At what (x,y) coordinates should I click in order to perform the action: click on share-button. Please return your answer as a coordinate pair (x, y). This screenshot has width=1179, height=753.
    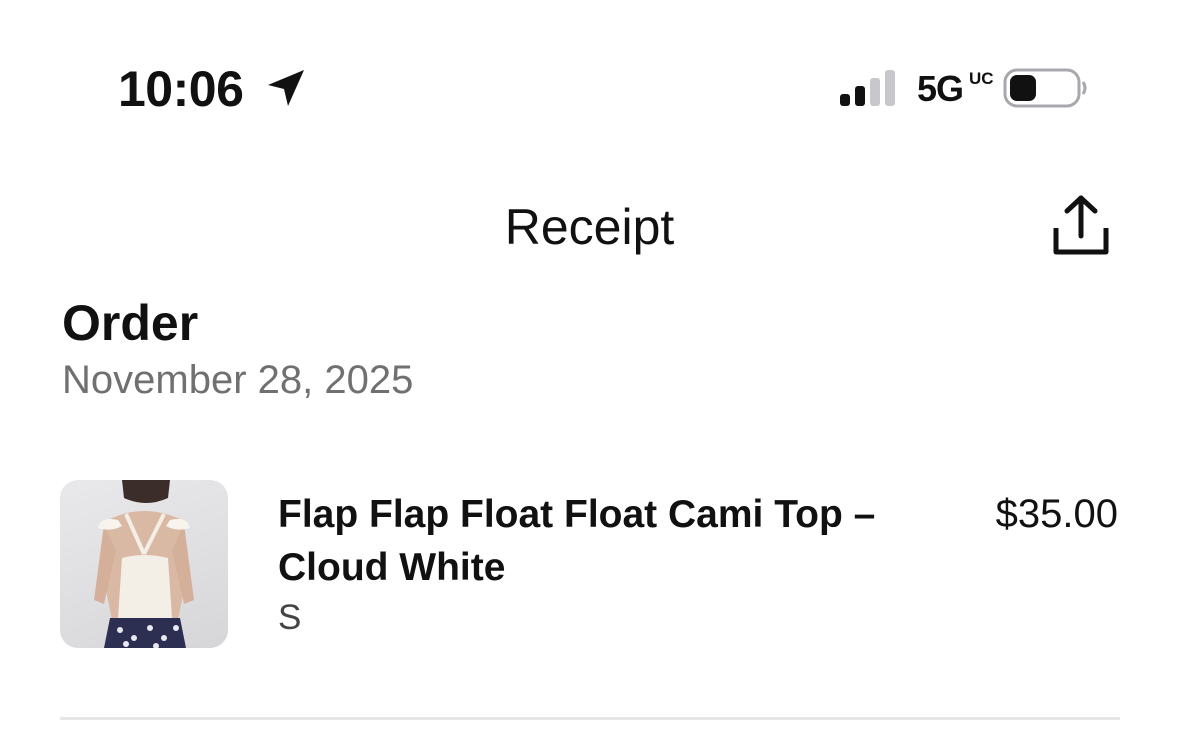
    Looking at the image, I should click on (1081, 227).